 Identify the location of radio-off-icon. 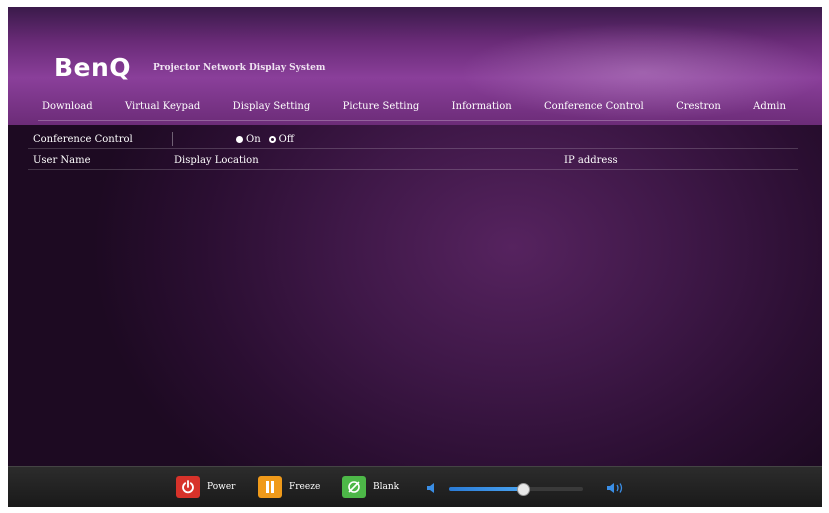
(272, 139).